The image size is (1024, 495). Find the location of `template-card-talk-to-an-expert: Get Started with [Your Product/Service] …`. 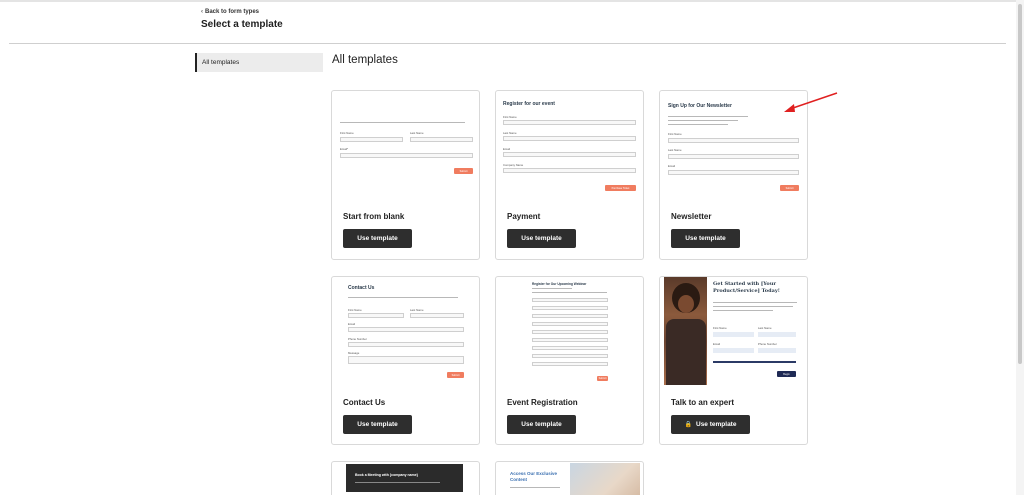

template-card-talk-to-an-expert: Get Started with [Your Product/Service] … is located at coordinates (733, 360).